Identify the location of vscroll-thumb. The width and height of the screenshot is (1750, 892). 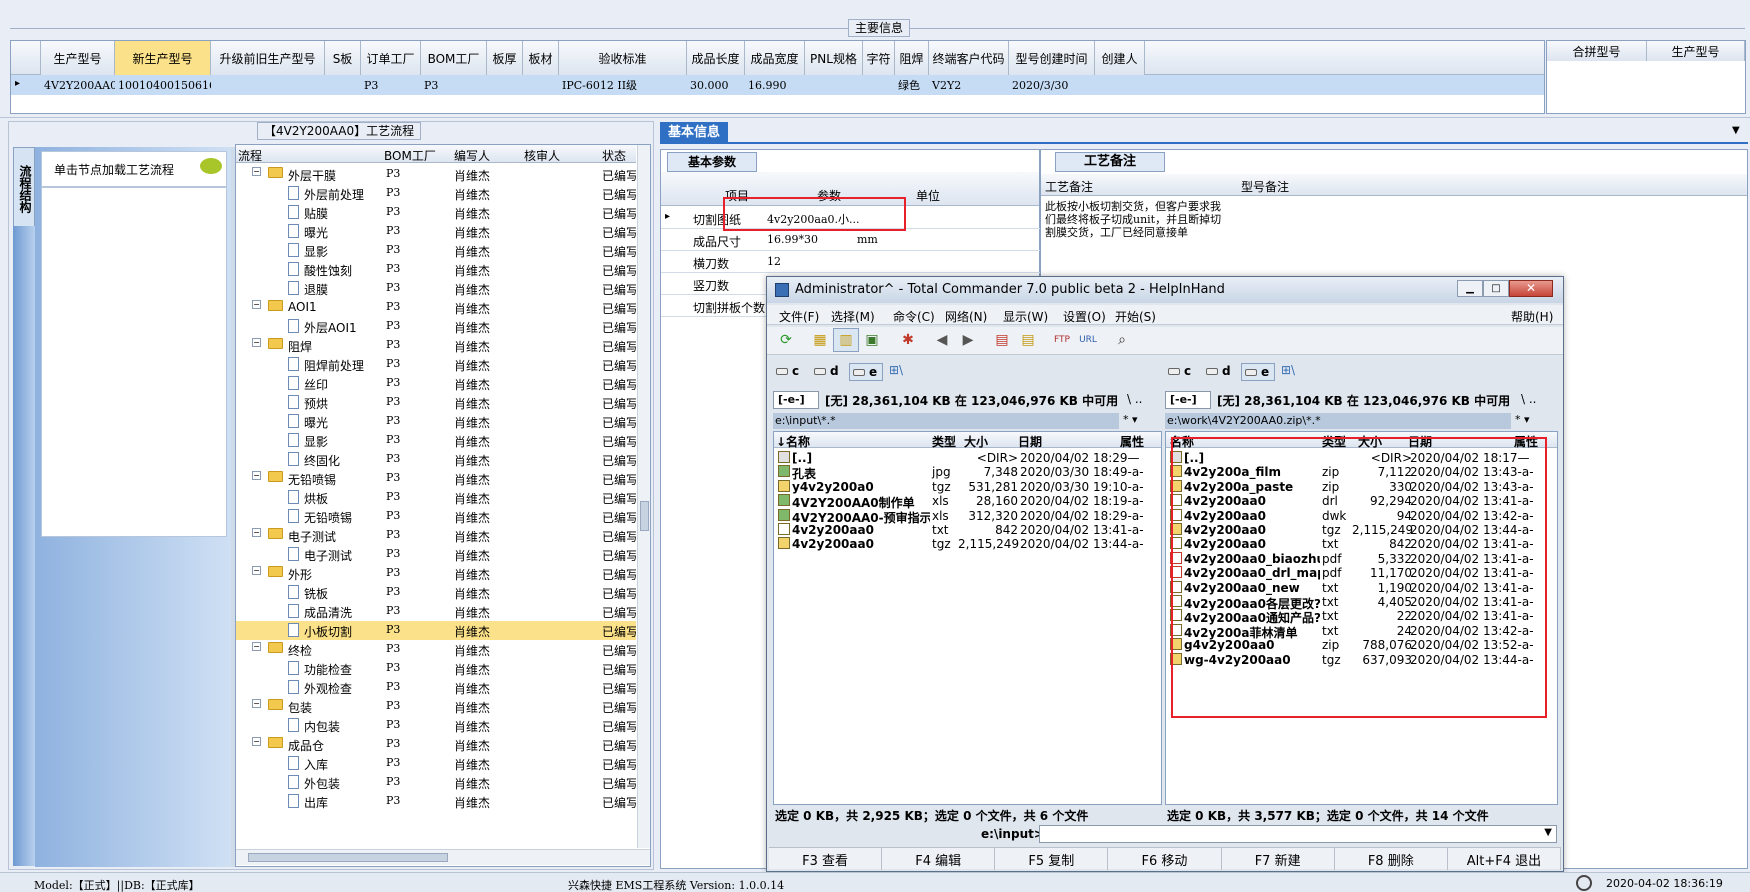
(644, 516).